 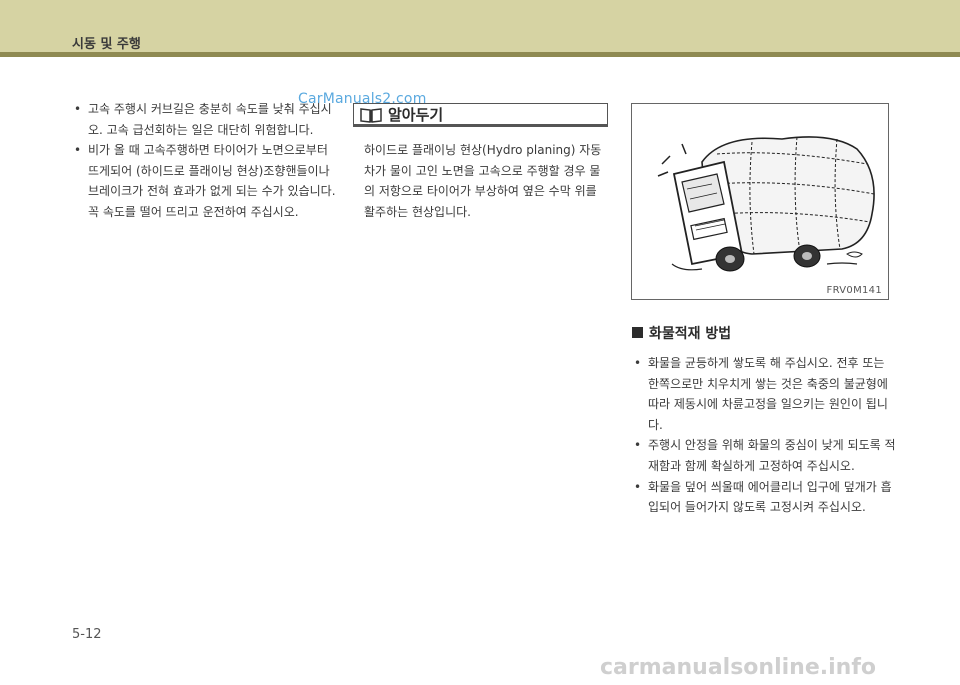 I want to click on figure-frame: FRV0M141, so click(x=760, y=201).